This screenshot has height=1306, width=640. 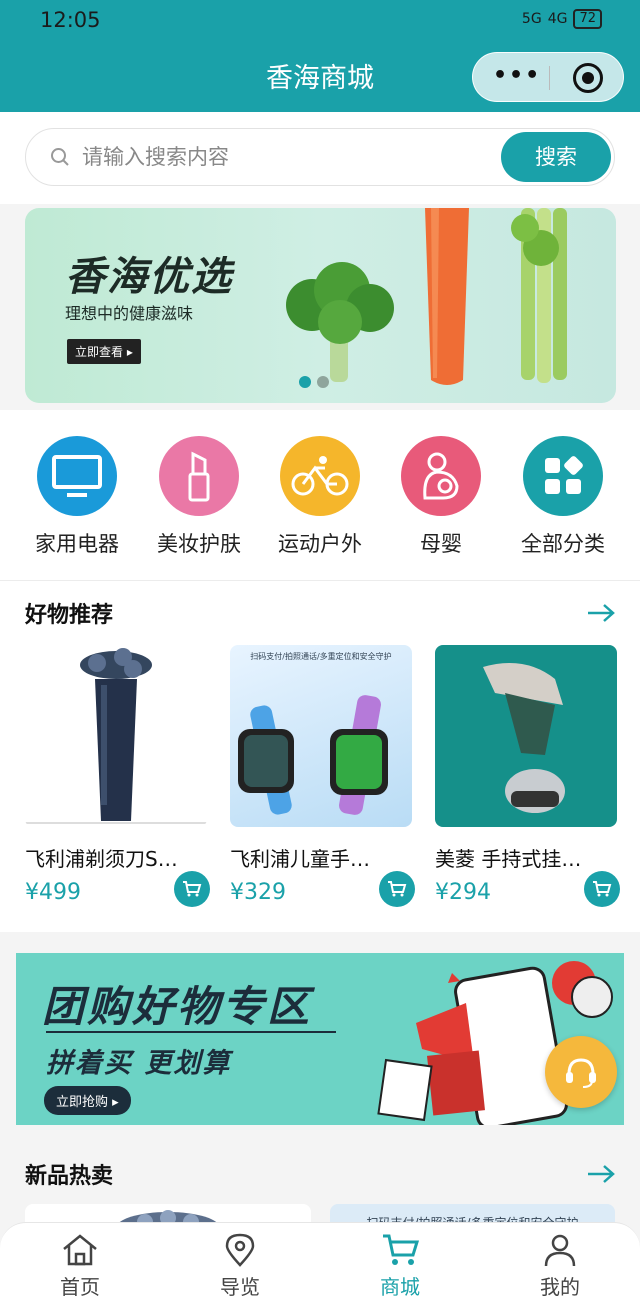 I want to click on category-beauty: 美妆护肤, so click(x=199, y=497).